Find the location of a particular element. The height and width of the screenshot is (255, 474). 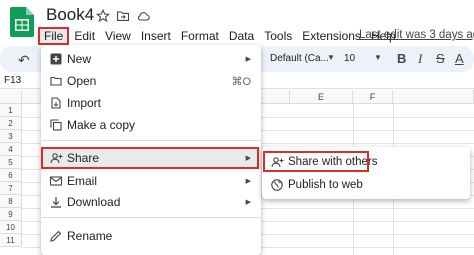

menu-item-import: Import is located at coordinates (151, 103).